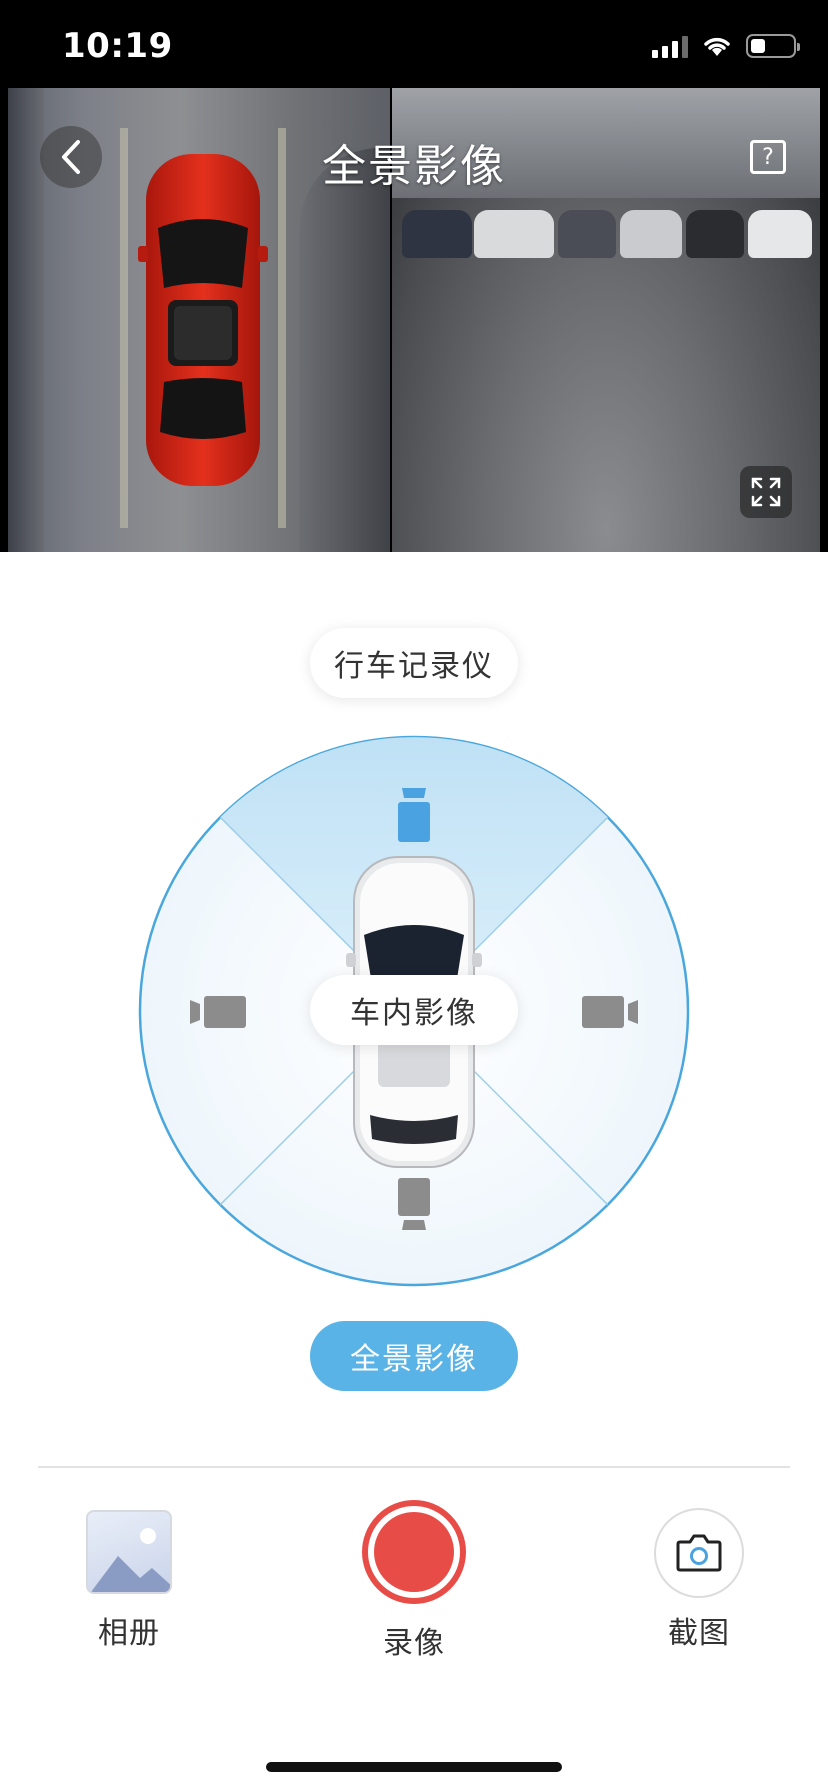  I want to click on home-indicator, so click(414, 1767).